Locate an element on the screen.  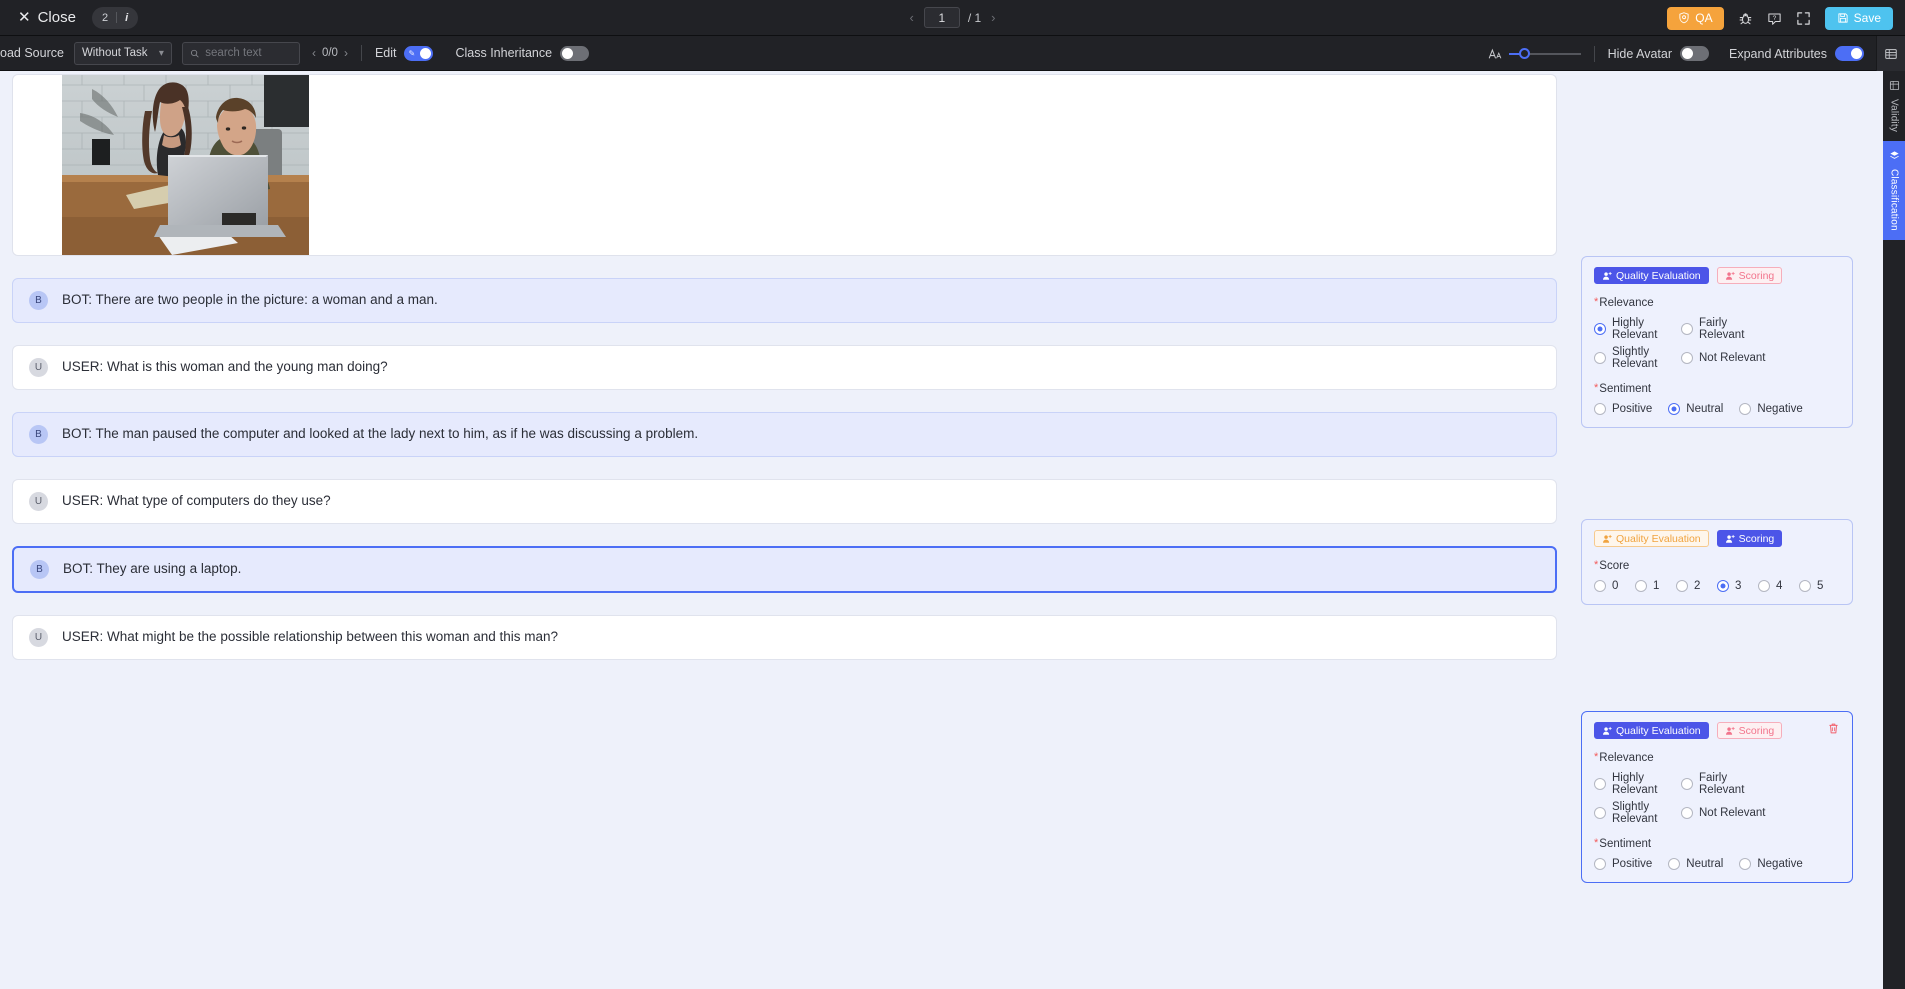
next-page-icon: › is located at coordinates (993, 17).